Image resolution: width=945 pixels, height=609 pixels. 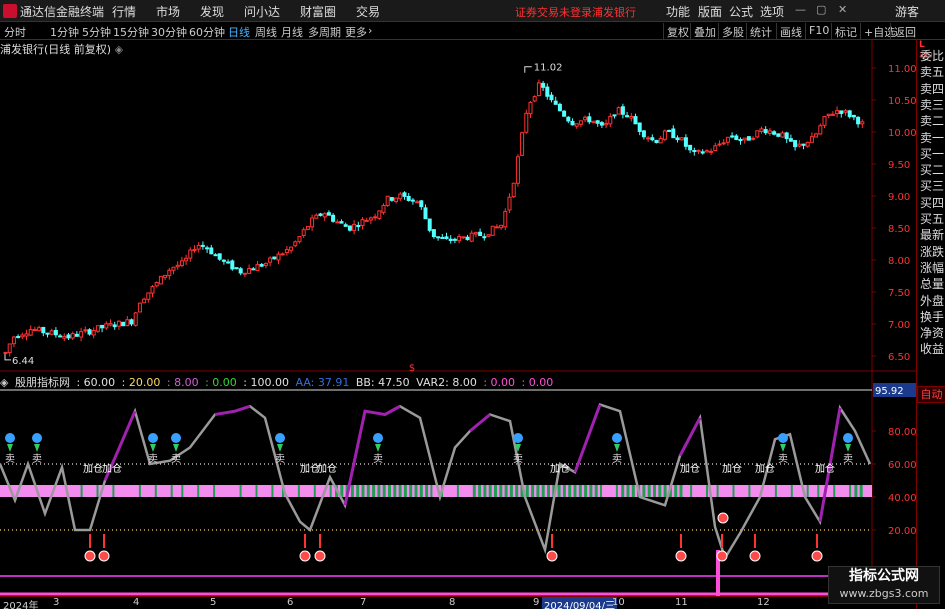 I want to click on stats-button: 统计, so click(x=760, y=31).